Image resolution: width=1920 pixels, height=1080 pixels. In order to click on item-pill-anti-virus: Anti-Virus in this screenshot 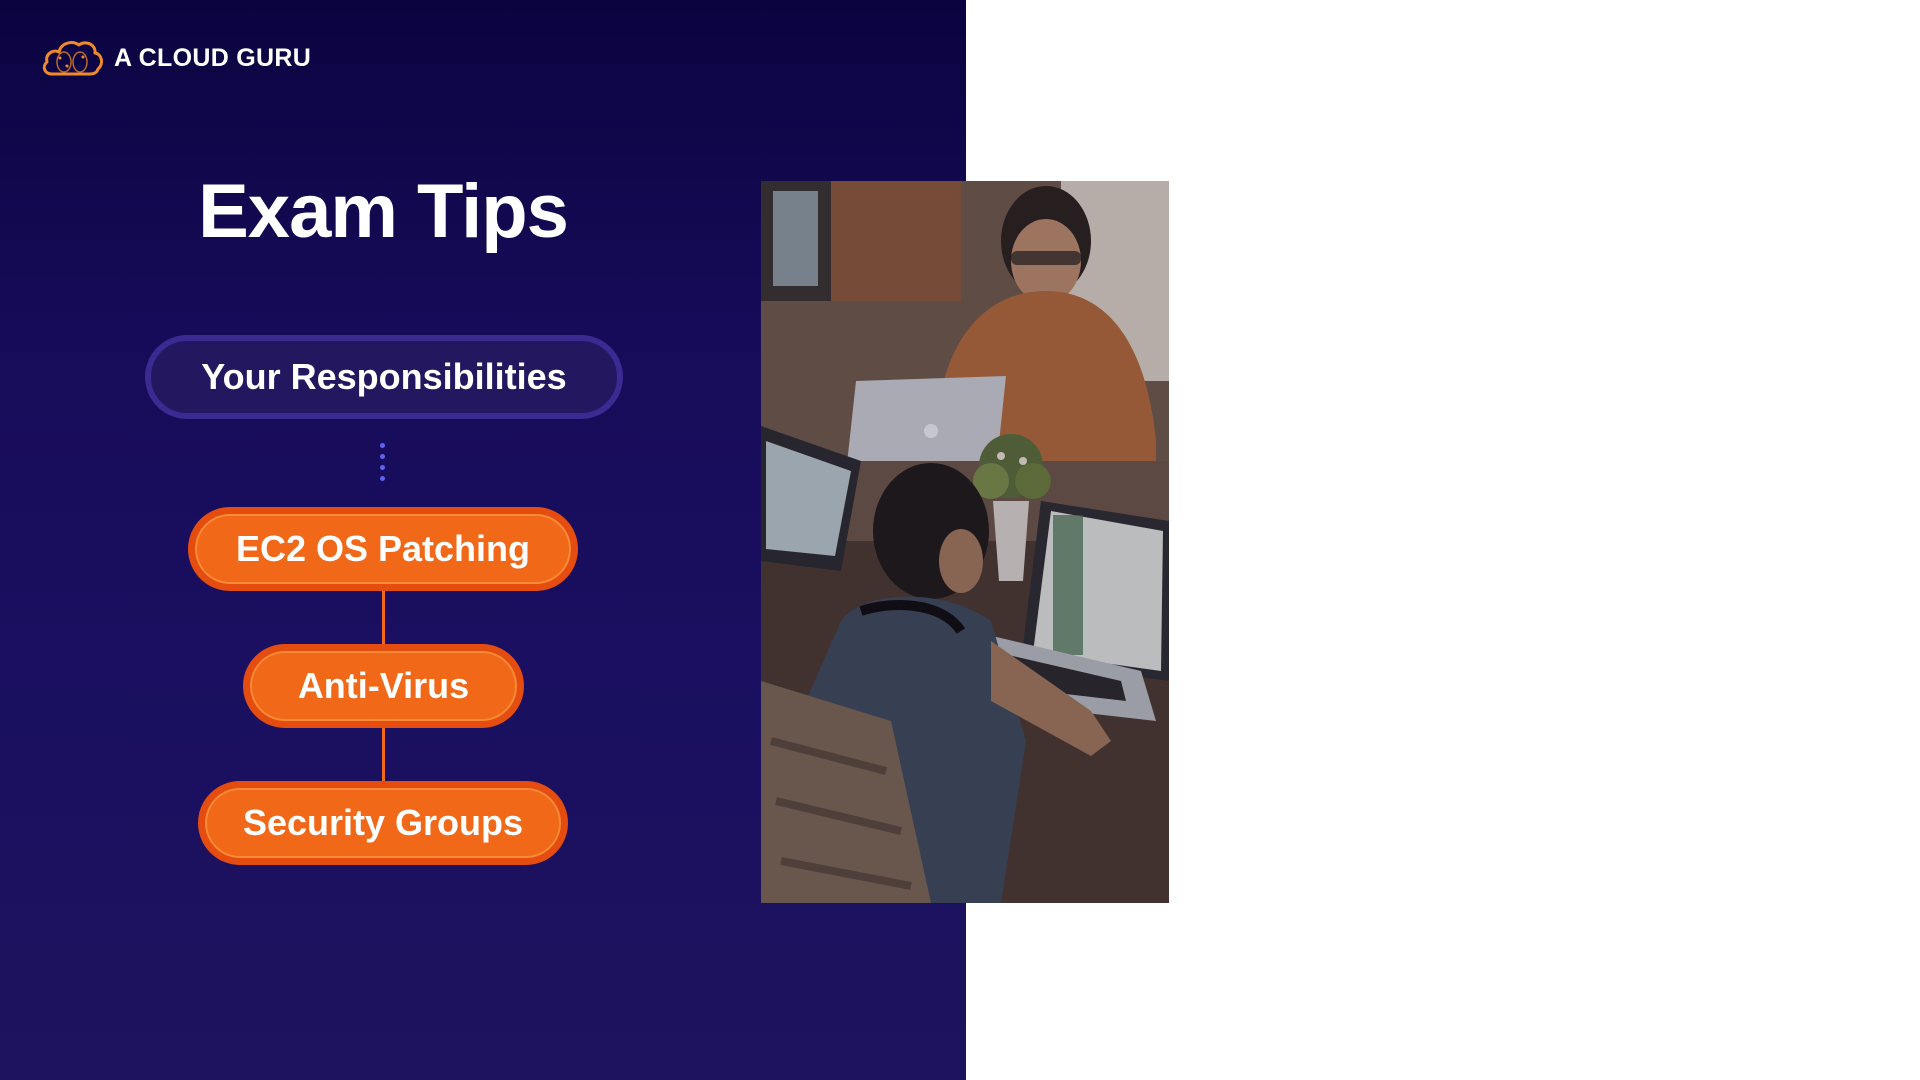, I will do `click(383, 686)`.